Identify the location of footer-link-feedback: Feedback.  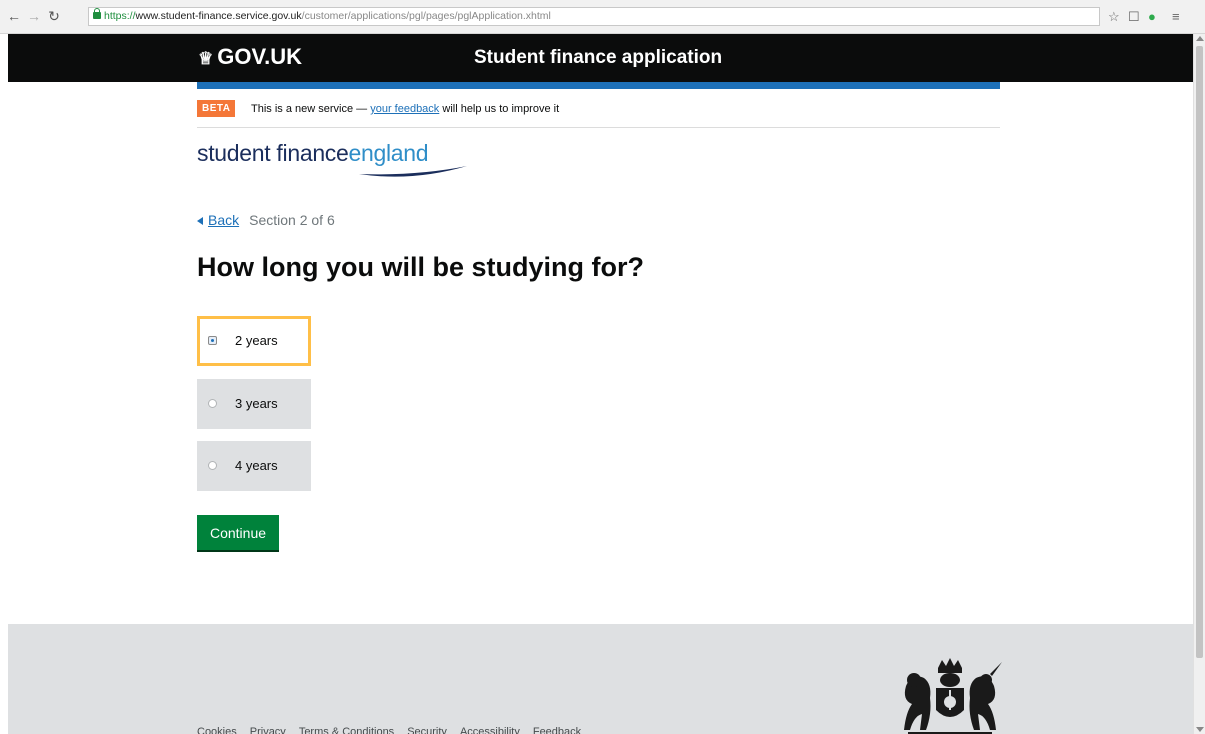
(557, 730).